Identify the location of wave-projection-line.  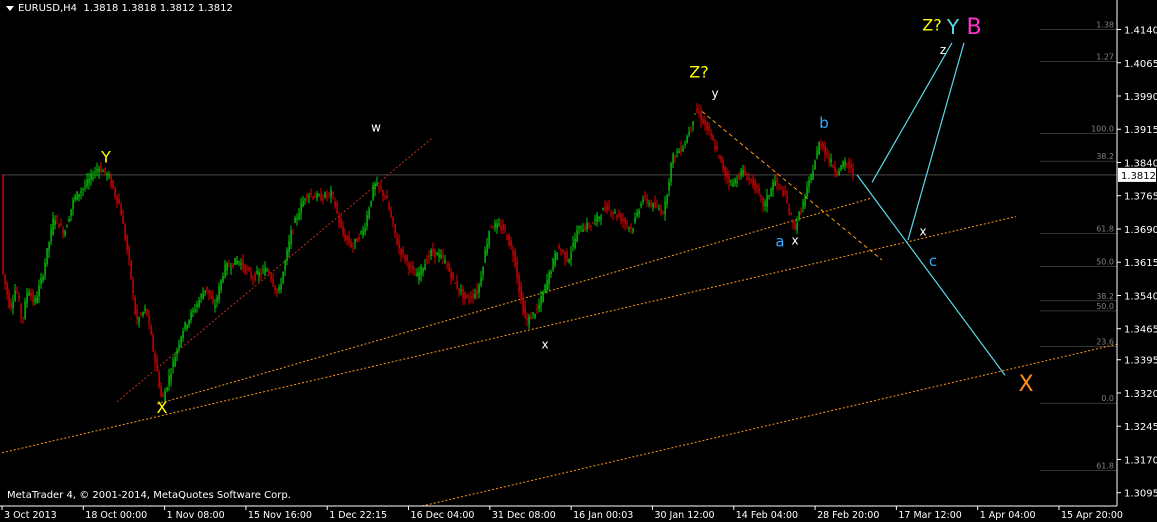
(912, 112).